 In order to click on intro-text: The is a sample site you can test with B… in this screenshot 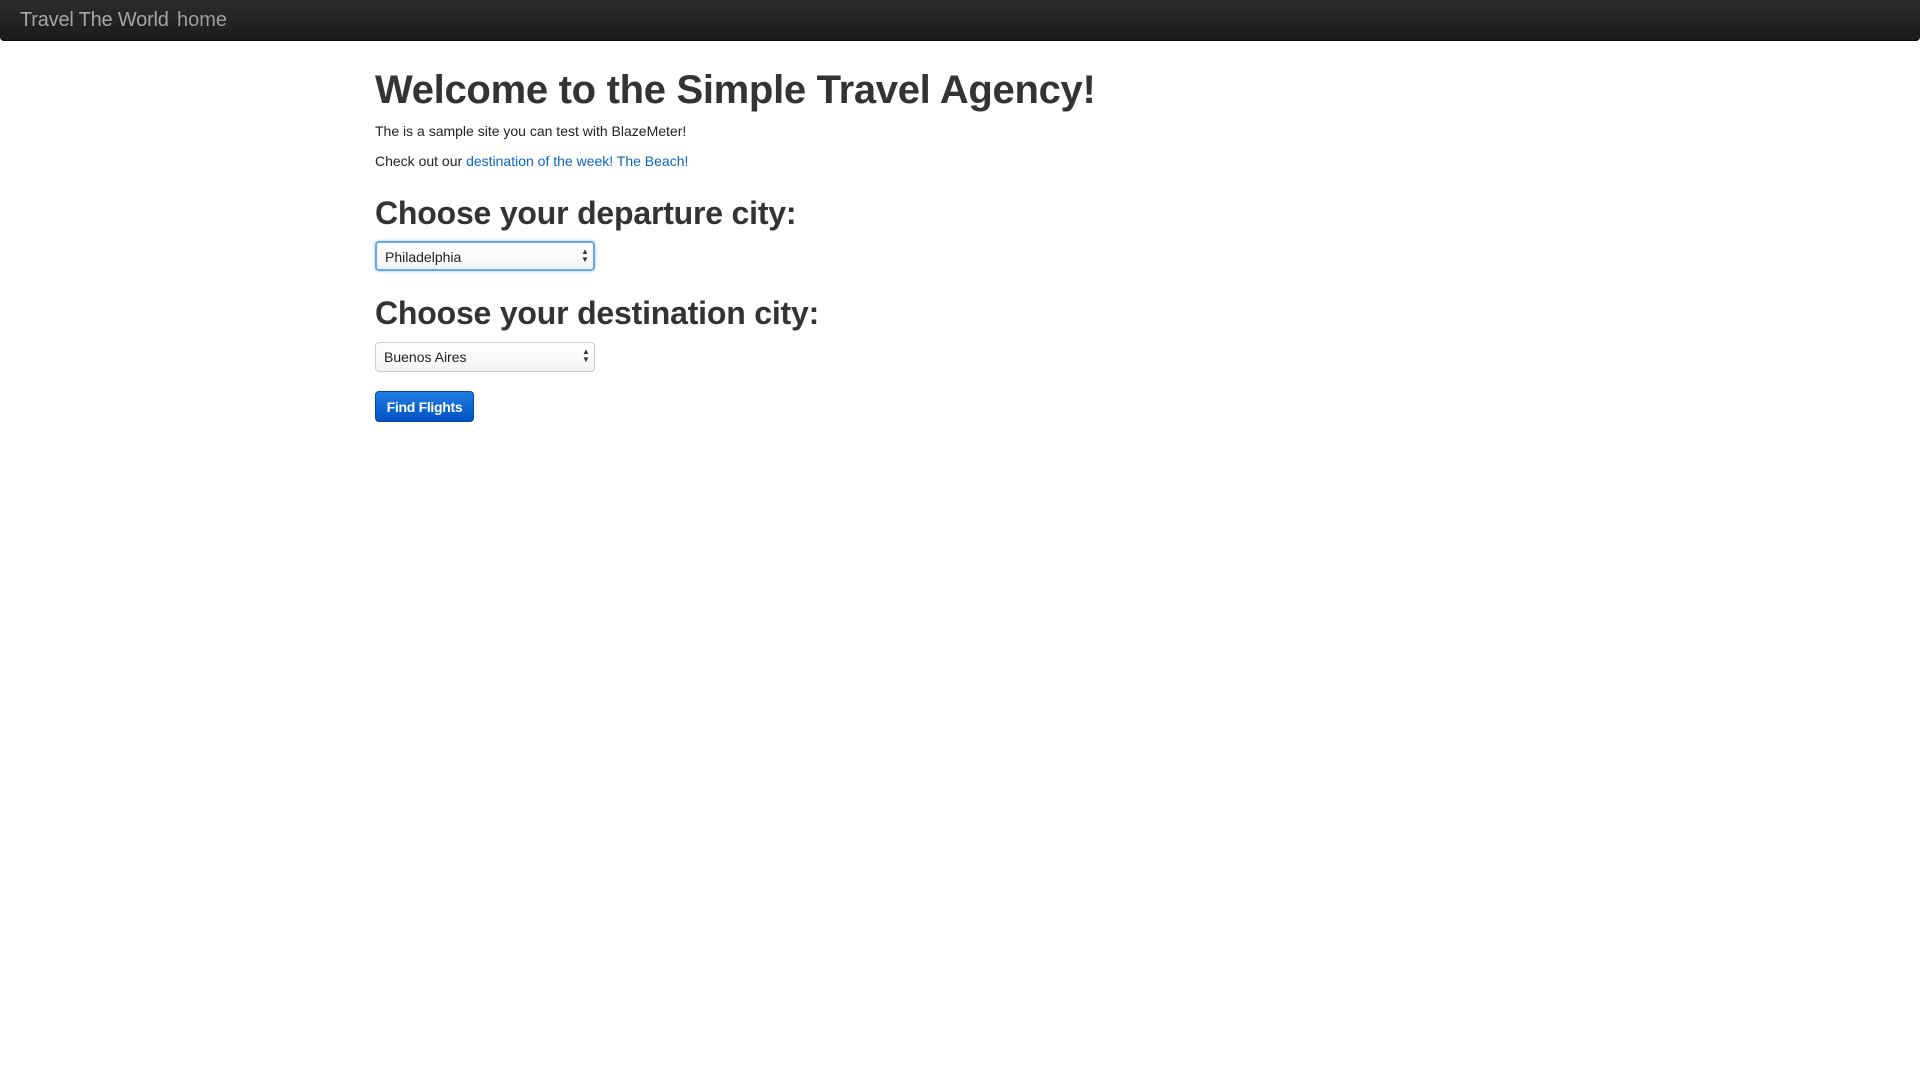, I will do `click(531, 131)`.